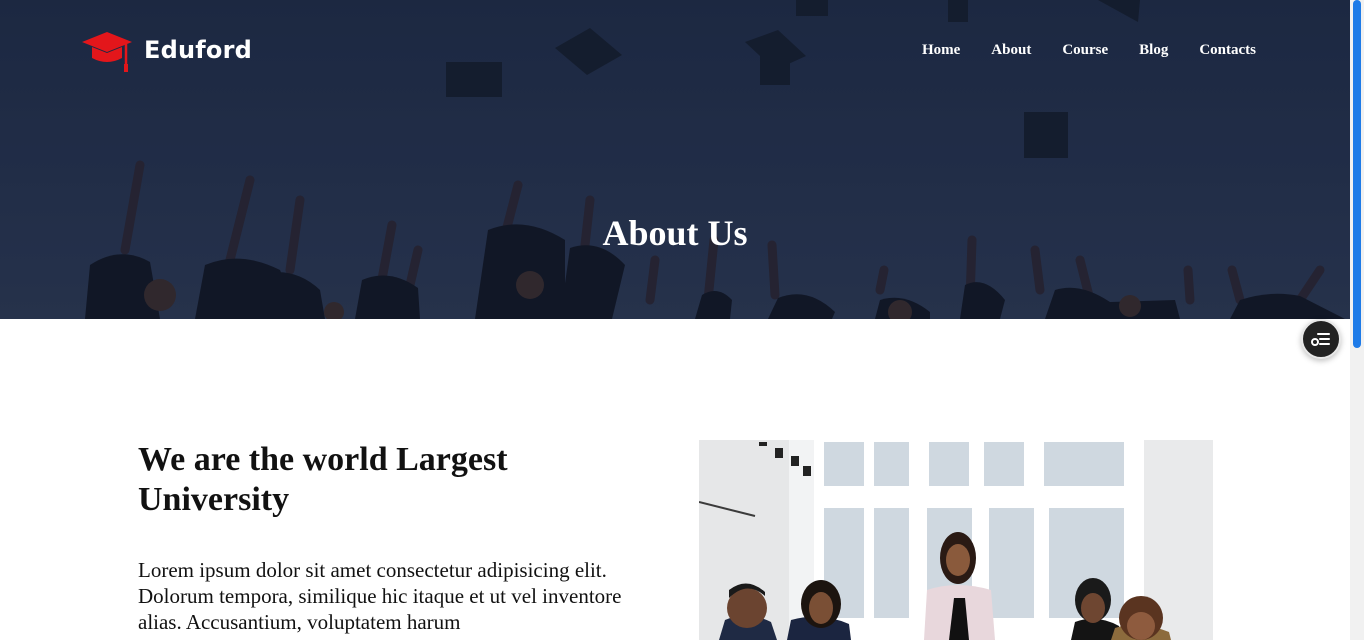  I want to click on list-settings-icon, so click(1320, 339).